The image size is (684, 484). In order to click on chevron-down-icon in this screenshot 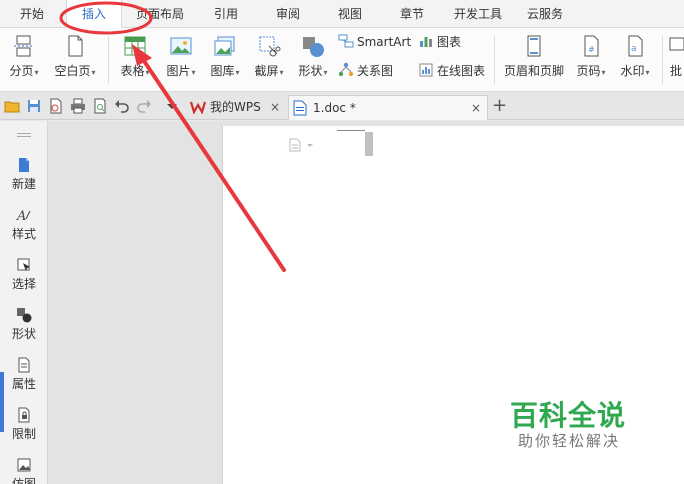, I will do `click(172, 106)`.